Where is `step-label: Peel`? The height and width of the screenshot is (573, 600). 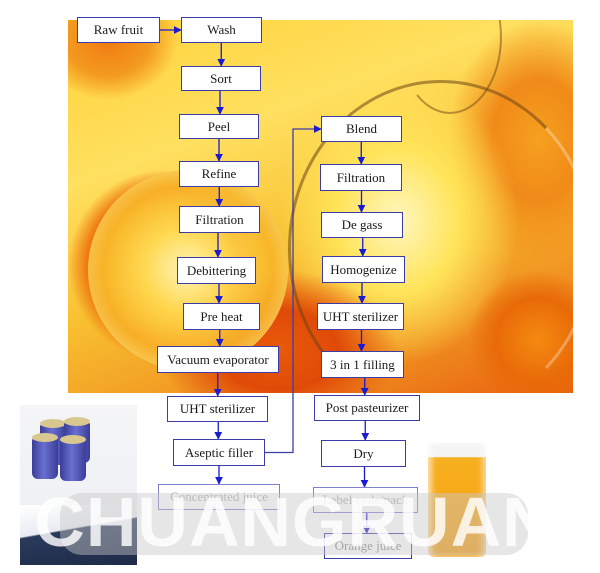
step-label: Peel is located at coordinates (219, 126).